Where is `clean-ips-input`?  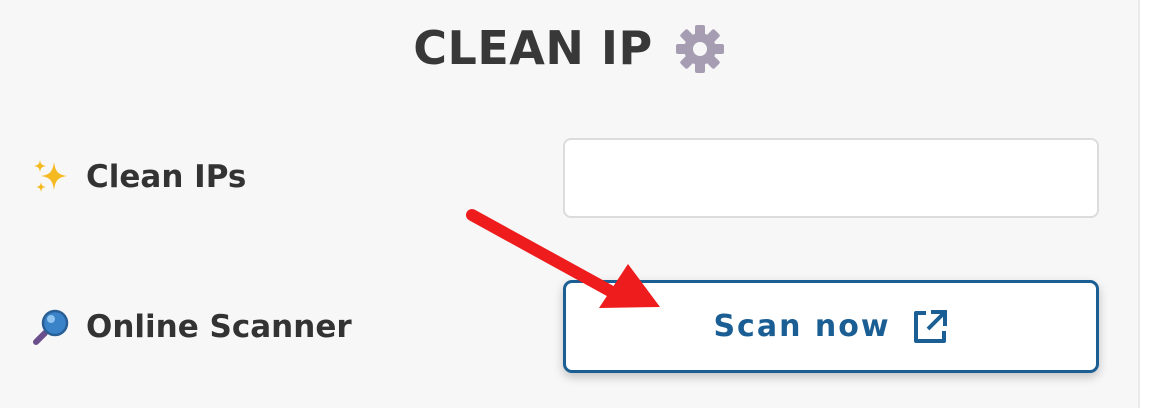 clean-ips-input is located at coordinates (831, 178).